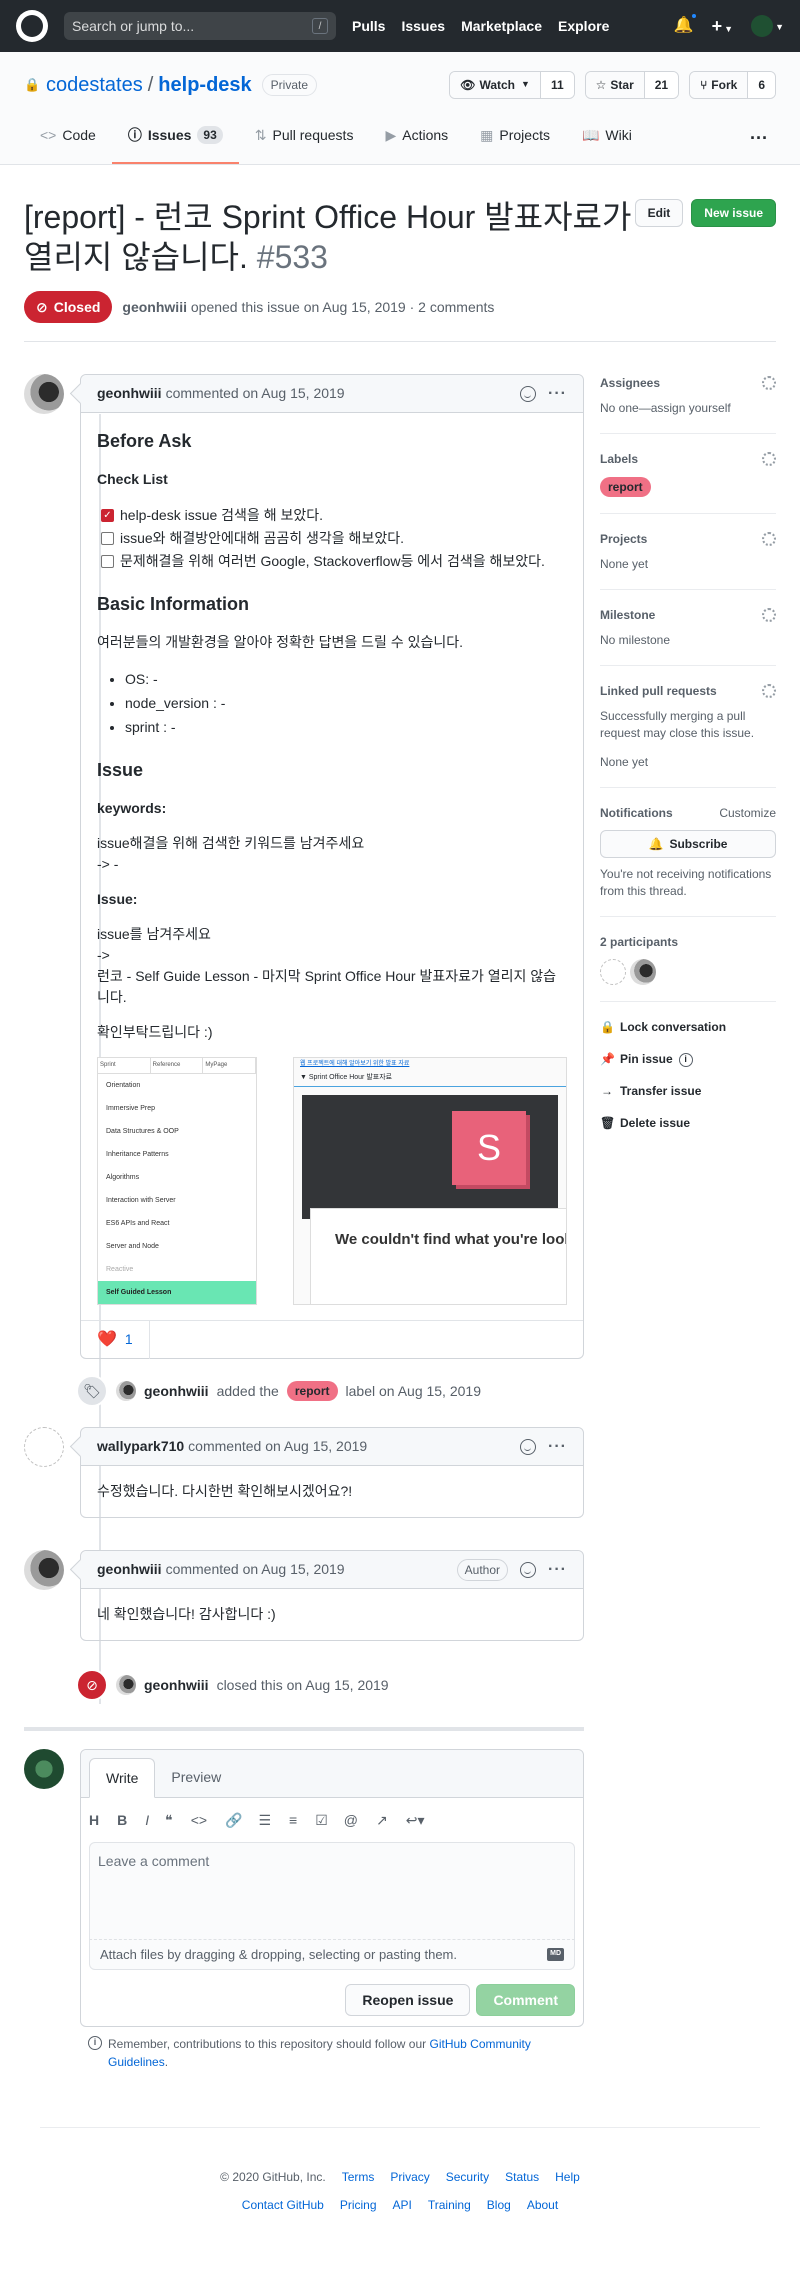 The image size is (800, 2288). Describe the element at coordinates (233, 1820) in the screenshot. I see `link-icon: 🔗` at that location.